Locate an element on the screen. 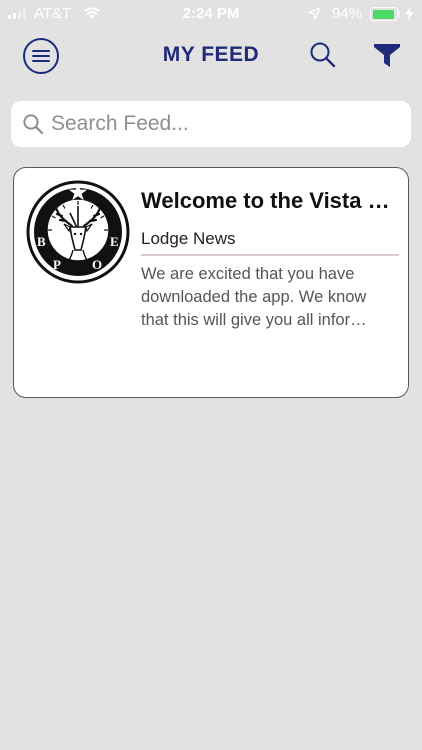 The width and height of the screenshot is (422, 750). battery-icon is located at coordinates (384, 14).